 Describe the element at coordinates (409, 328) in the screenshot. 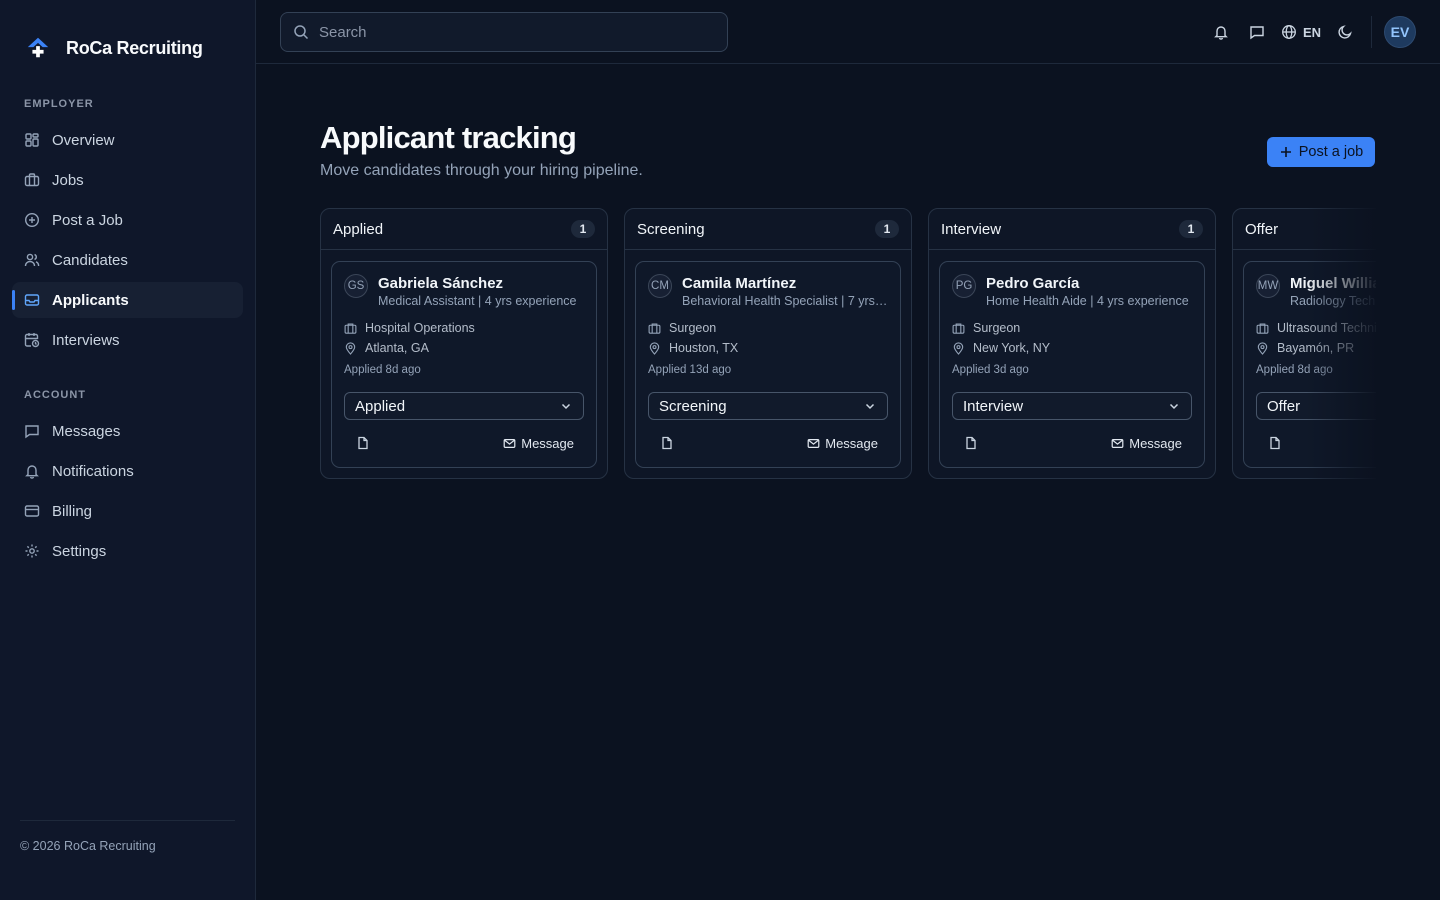

I see `candidate-department-row: Hospital Operations` at that location.